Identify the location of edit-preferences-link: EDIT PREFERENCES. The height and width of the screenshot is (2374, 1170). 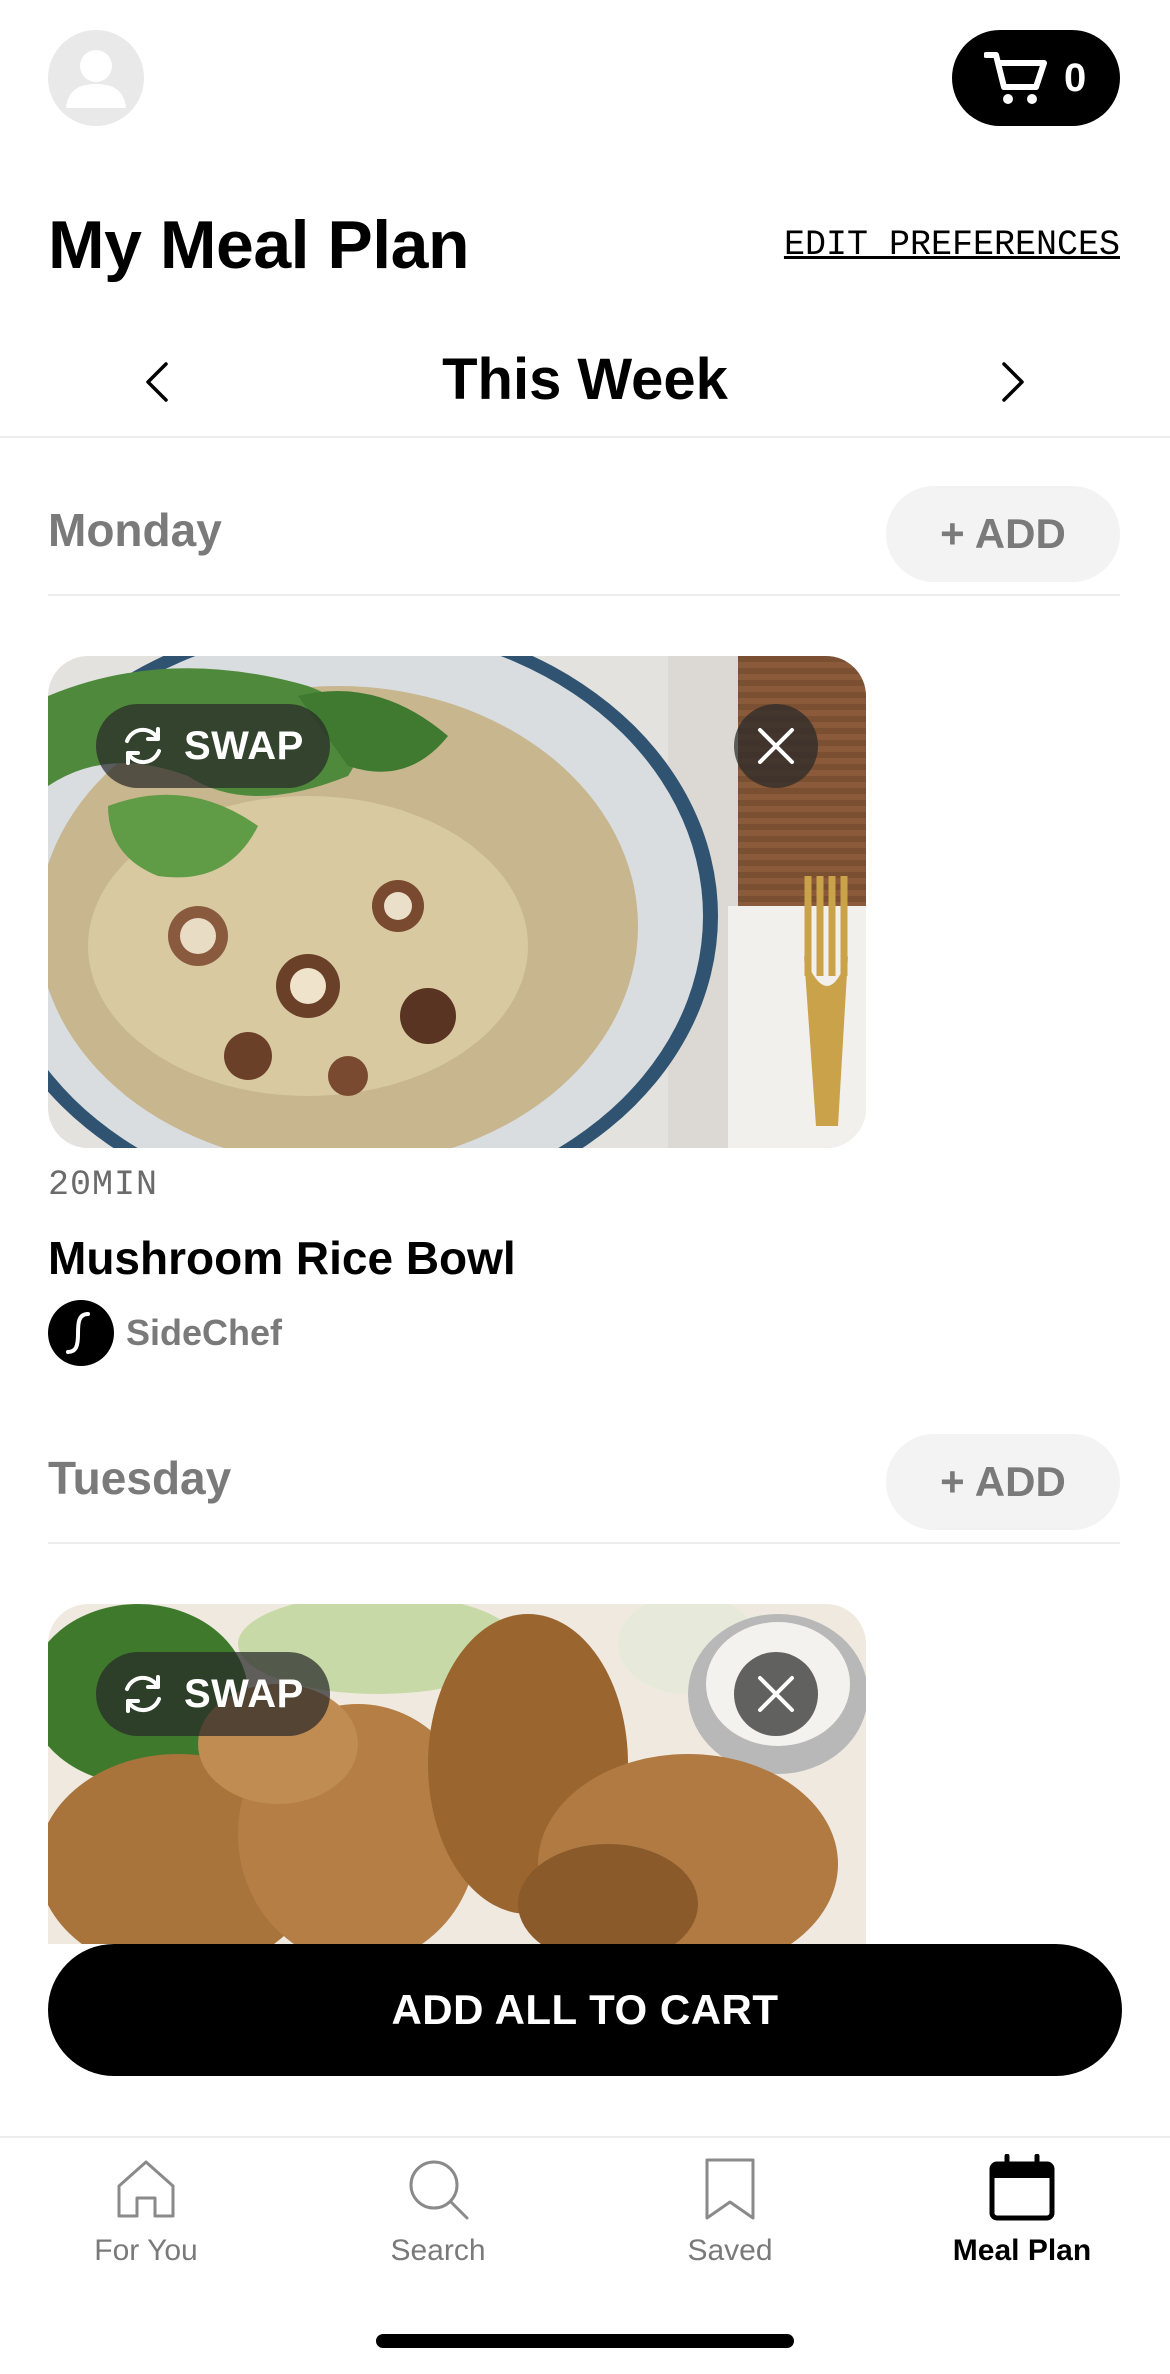
(952, 245).